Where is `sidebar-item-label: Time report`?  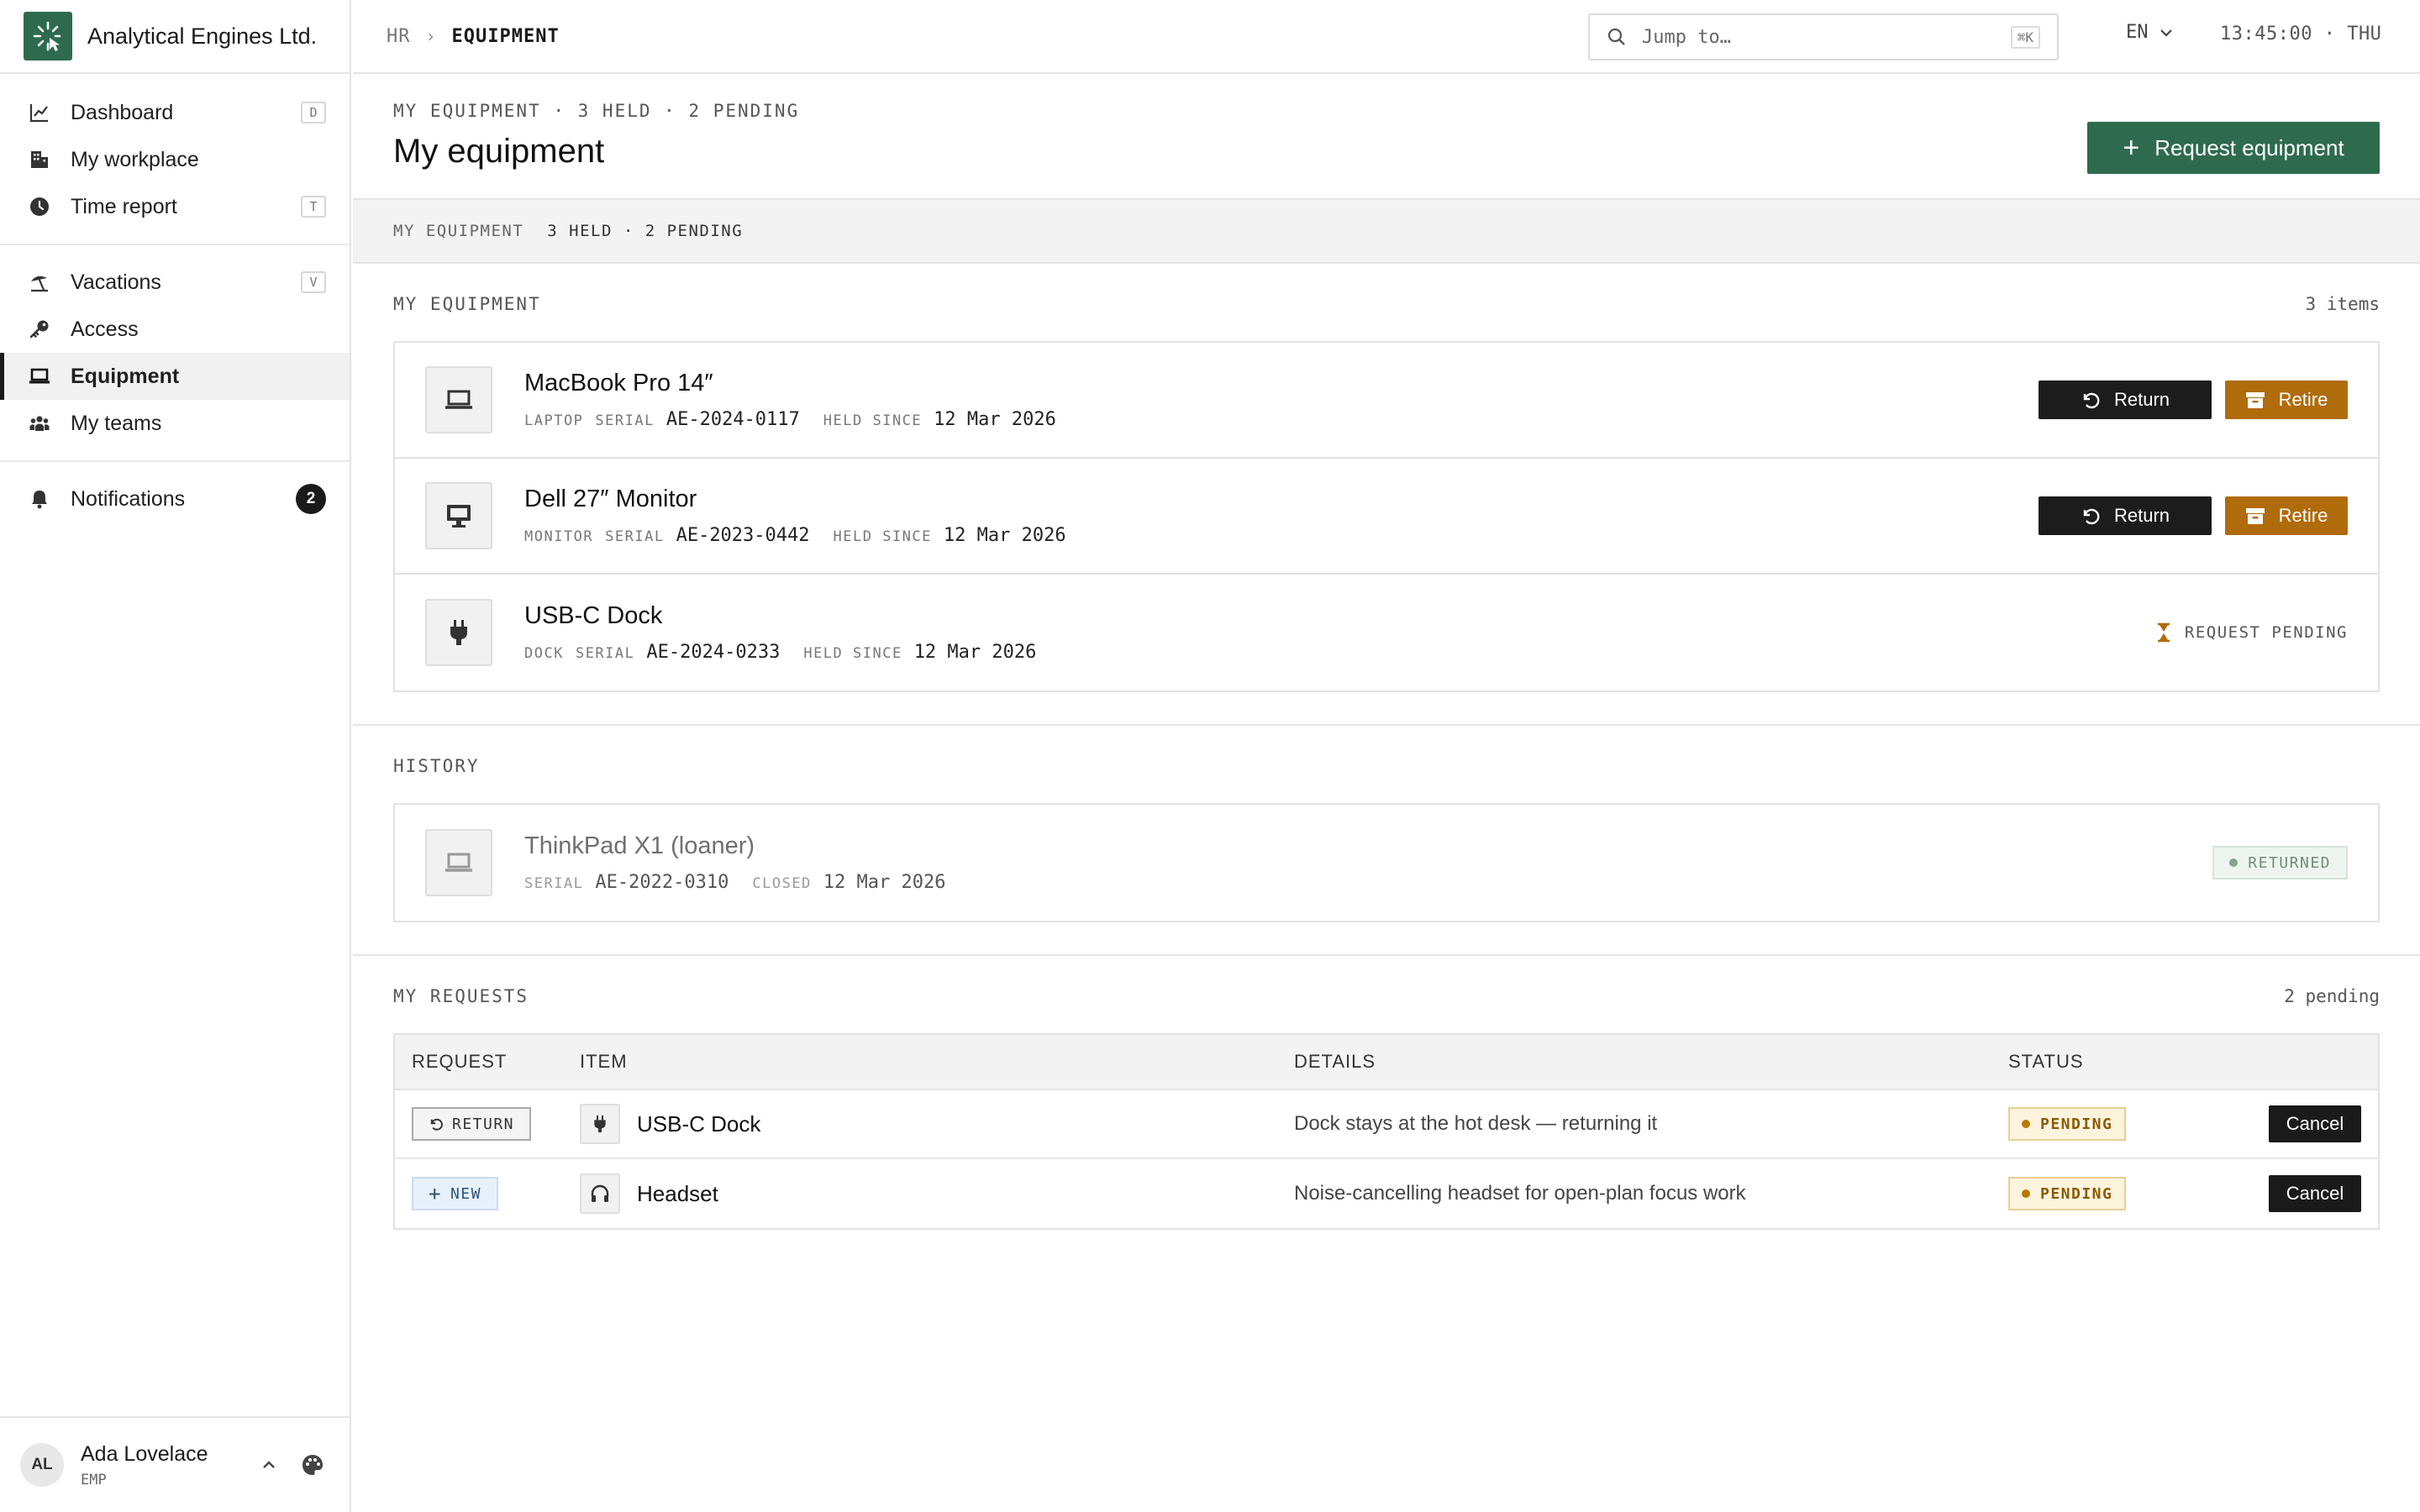 sidebar-item-label: Time report is located at coordinates (124, 206).